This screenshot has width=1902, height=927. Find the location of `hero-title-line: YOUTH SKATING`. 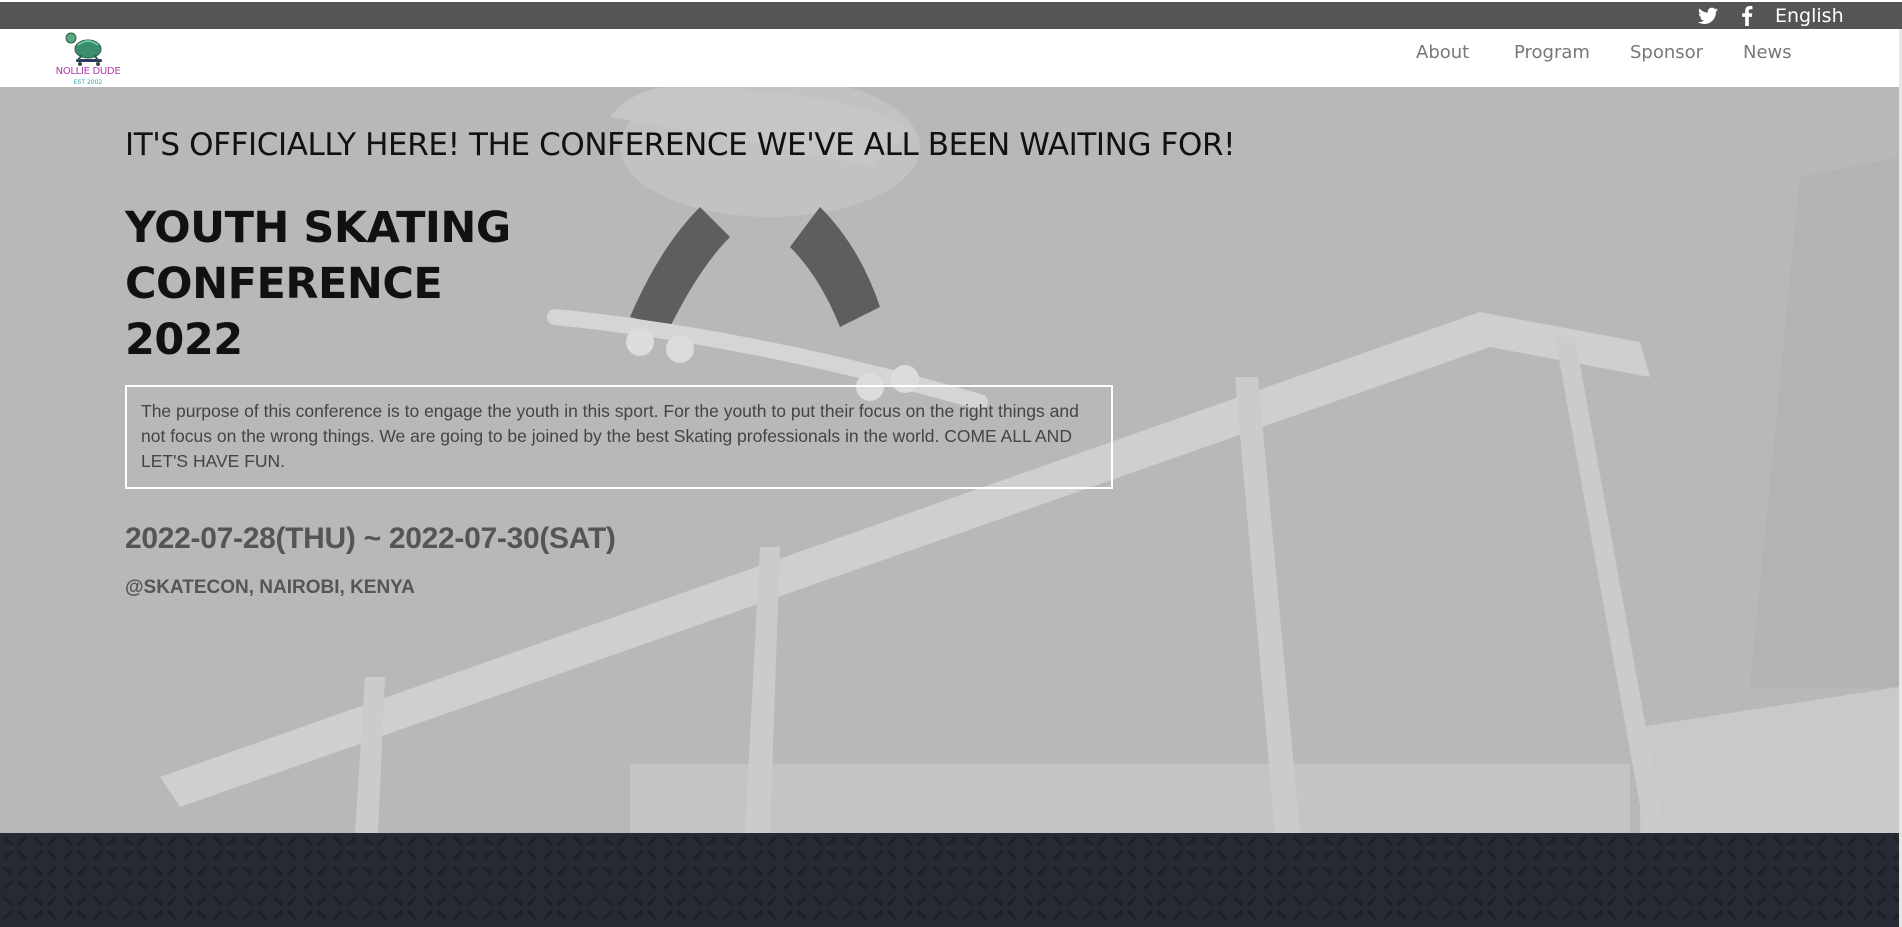

hero-title-line: YOUTH SKATING is located at coordinates (318, 228).